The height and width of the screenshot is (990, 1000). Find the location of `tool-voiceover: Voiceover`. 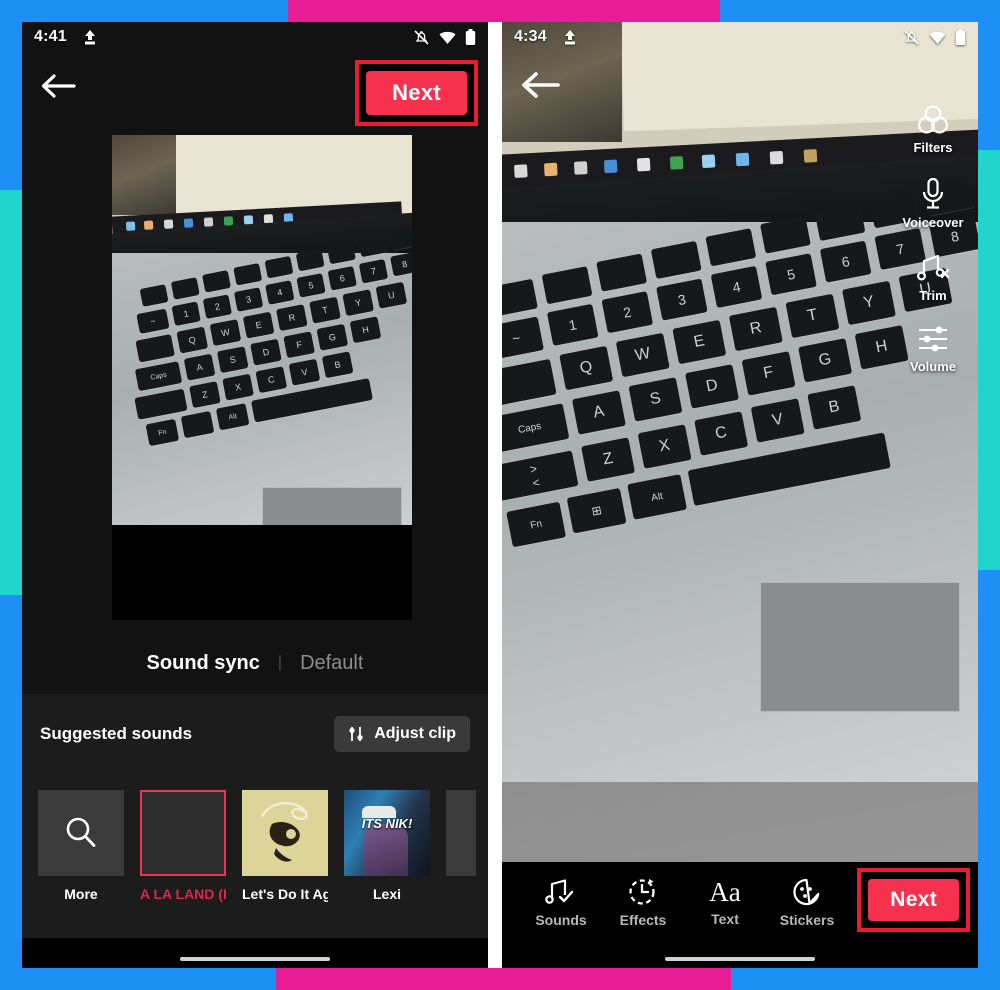

tool-voiceover: Voiceover is located at coordinates (933, 203).